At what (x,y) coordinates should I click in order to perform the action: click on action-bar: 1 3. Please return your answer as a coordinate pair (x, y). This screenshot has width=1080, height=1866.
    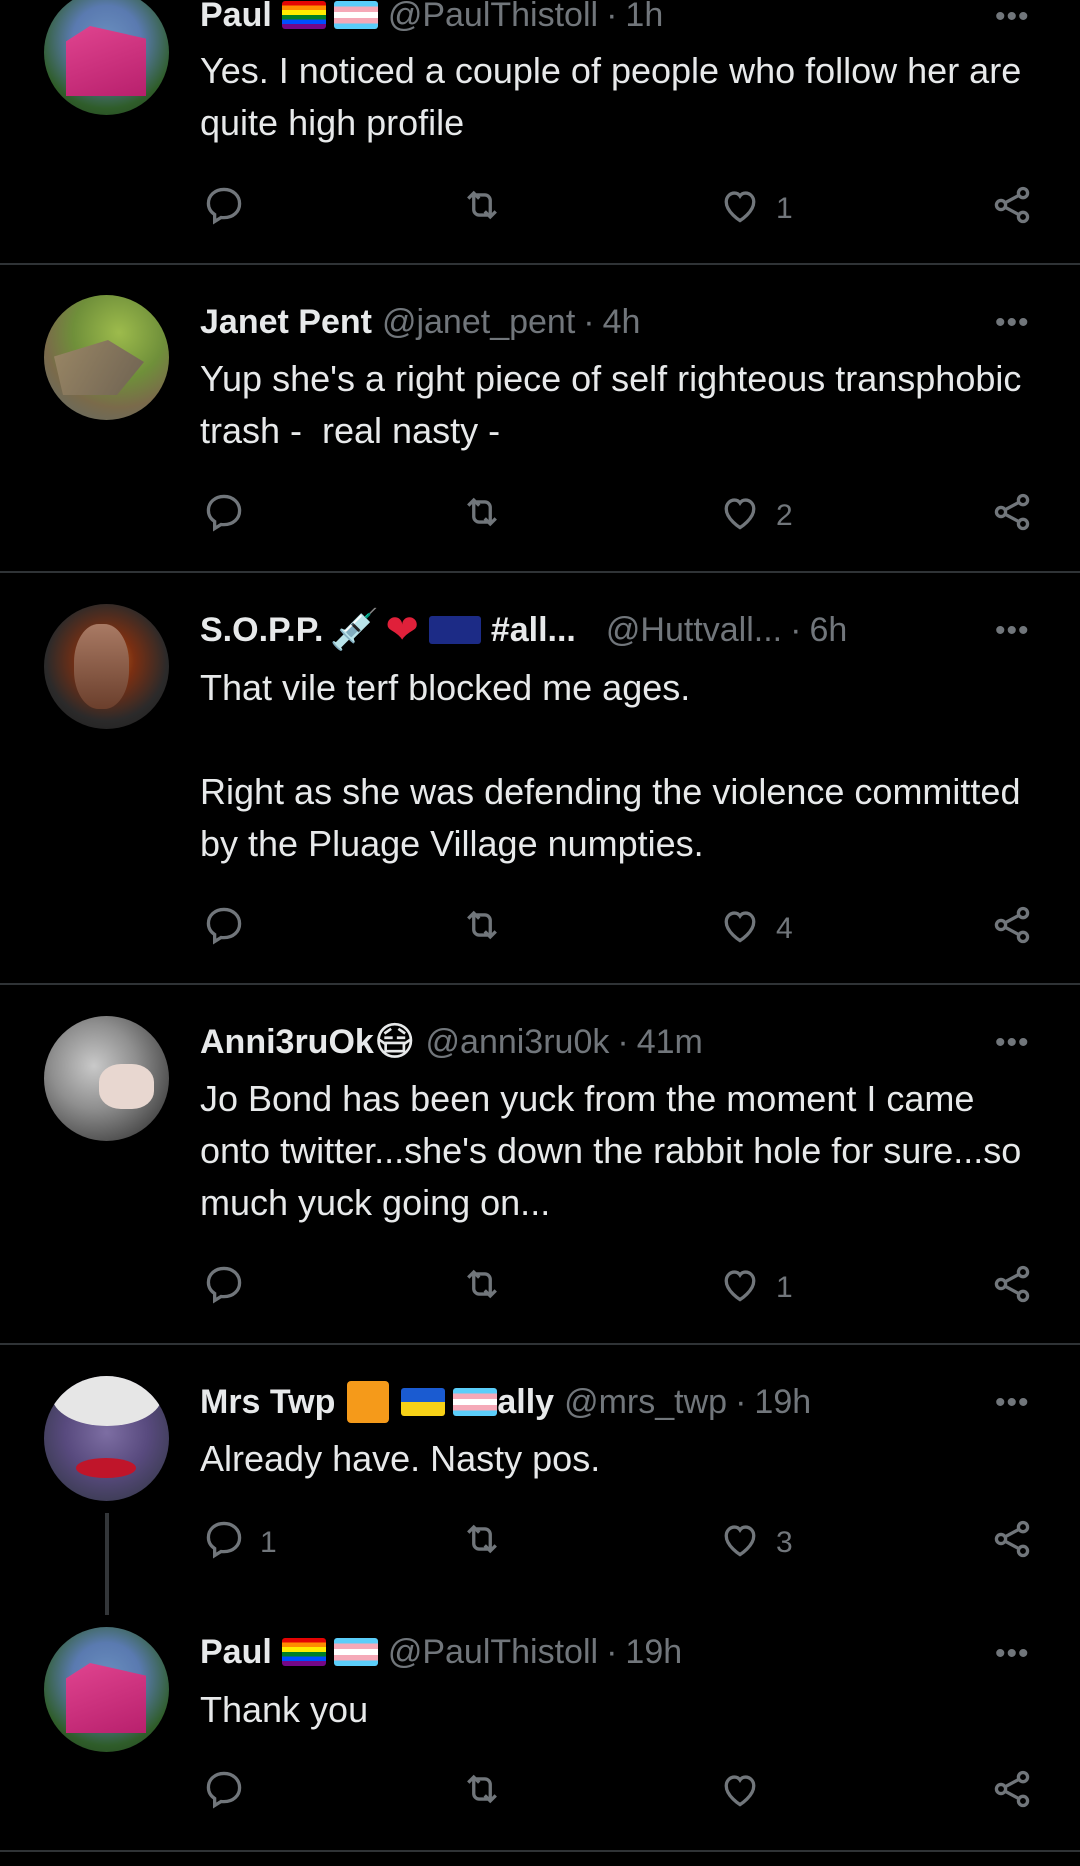
    Looking at the image, I should click on (540, 1542).